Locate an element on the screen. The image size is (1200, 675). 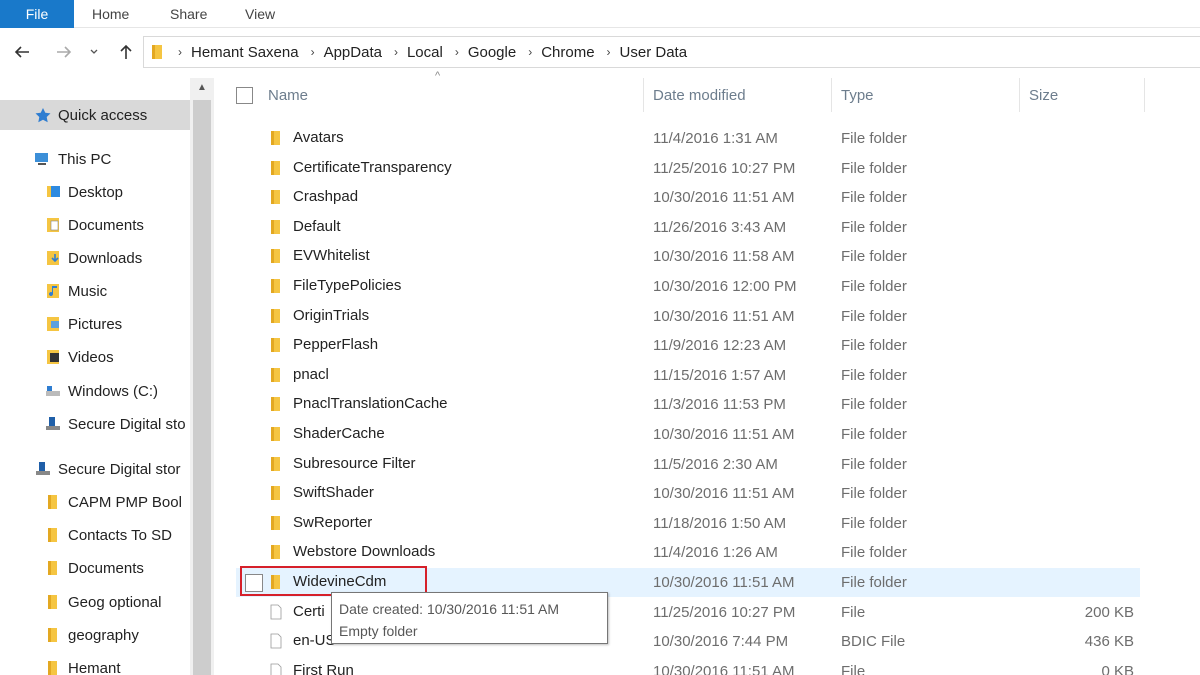
column-name: Name is located at coordinates (288, 95).